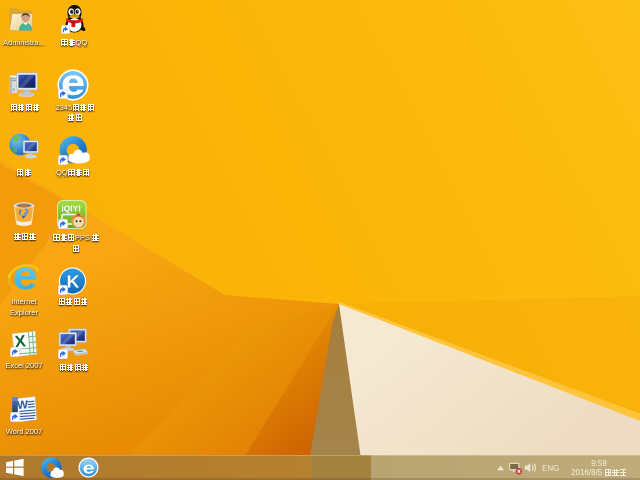 The height and width of the screenshot is (480, 640). What do you see at coordinates (23, 405) in the screenshot?
I see `svg-text: W` at bounding box center [23, 405].